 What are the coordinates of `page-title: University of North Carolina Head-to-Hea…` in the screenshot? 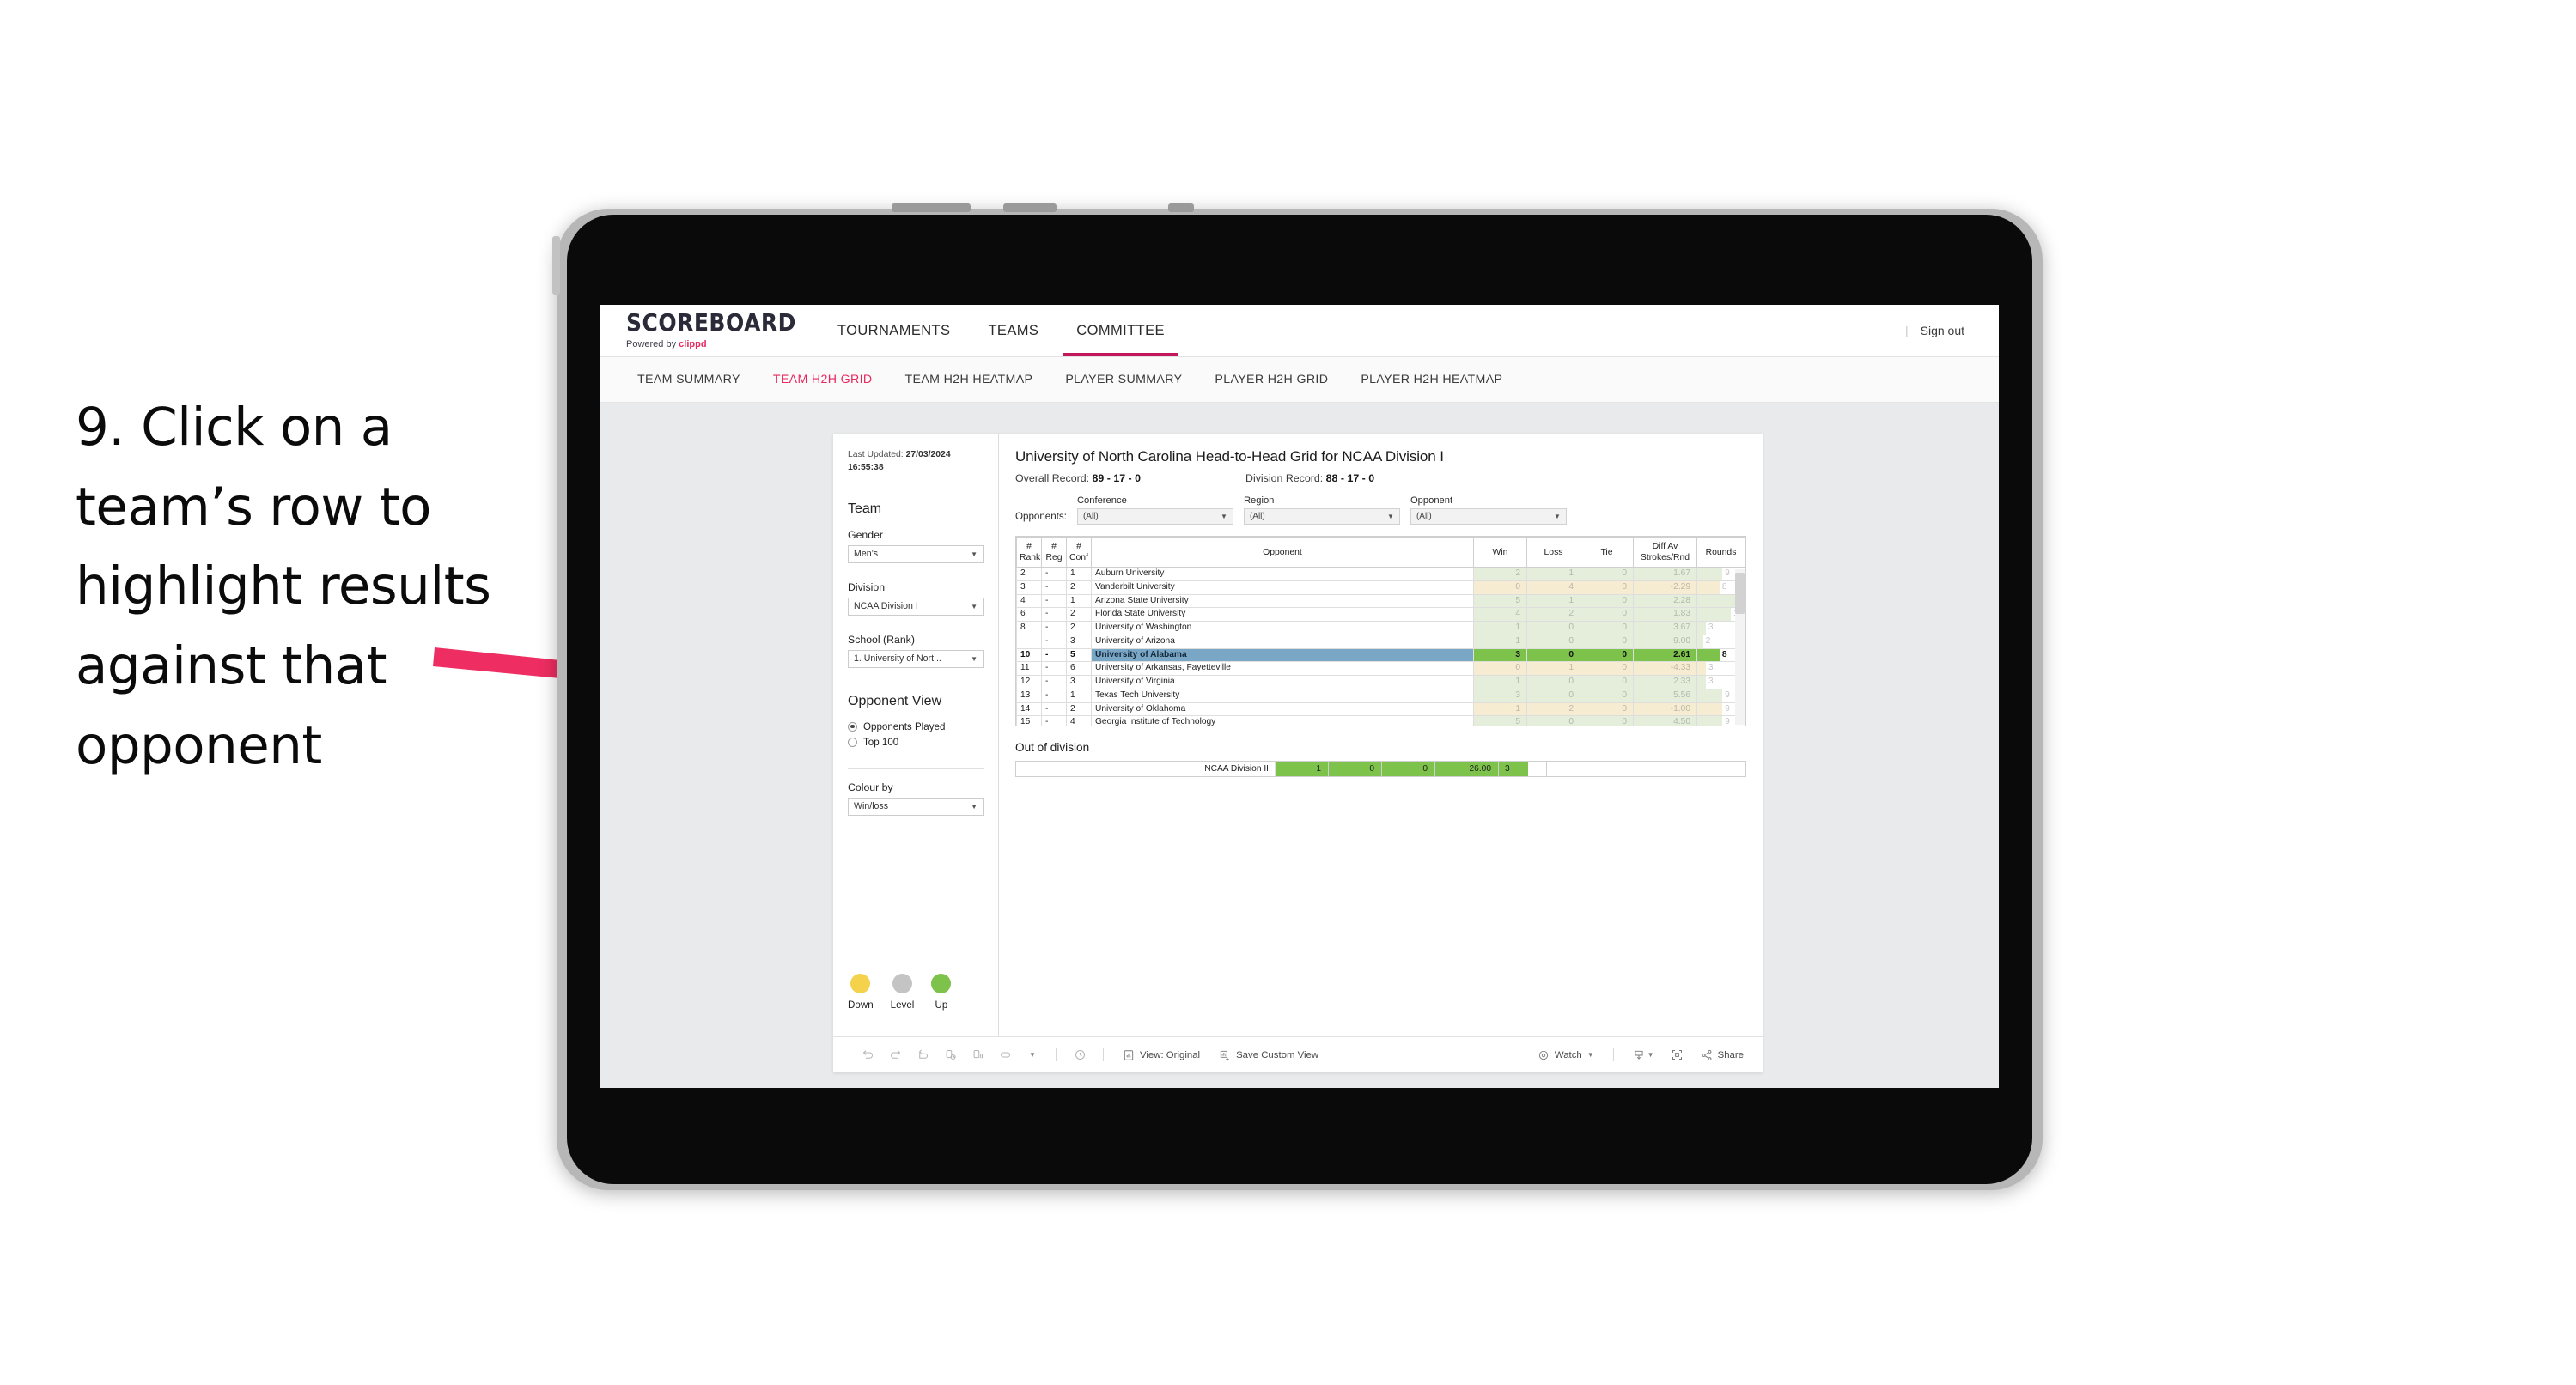 It's located at (1229, 456).